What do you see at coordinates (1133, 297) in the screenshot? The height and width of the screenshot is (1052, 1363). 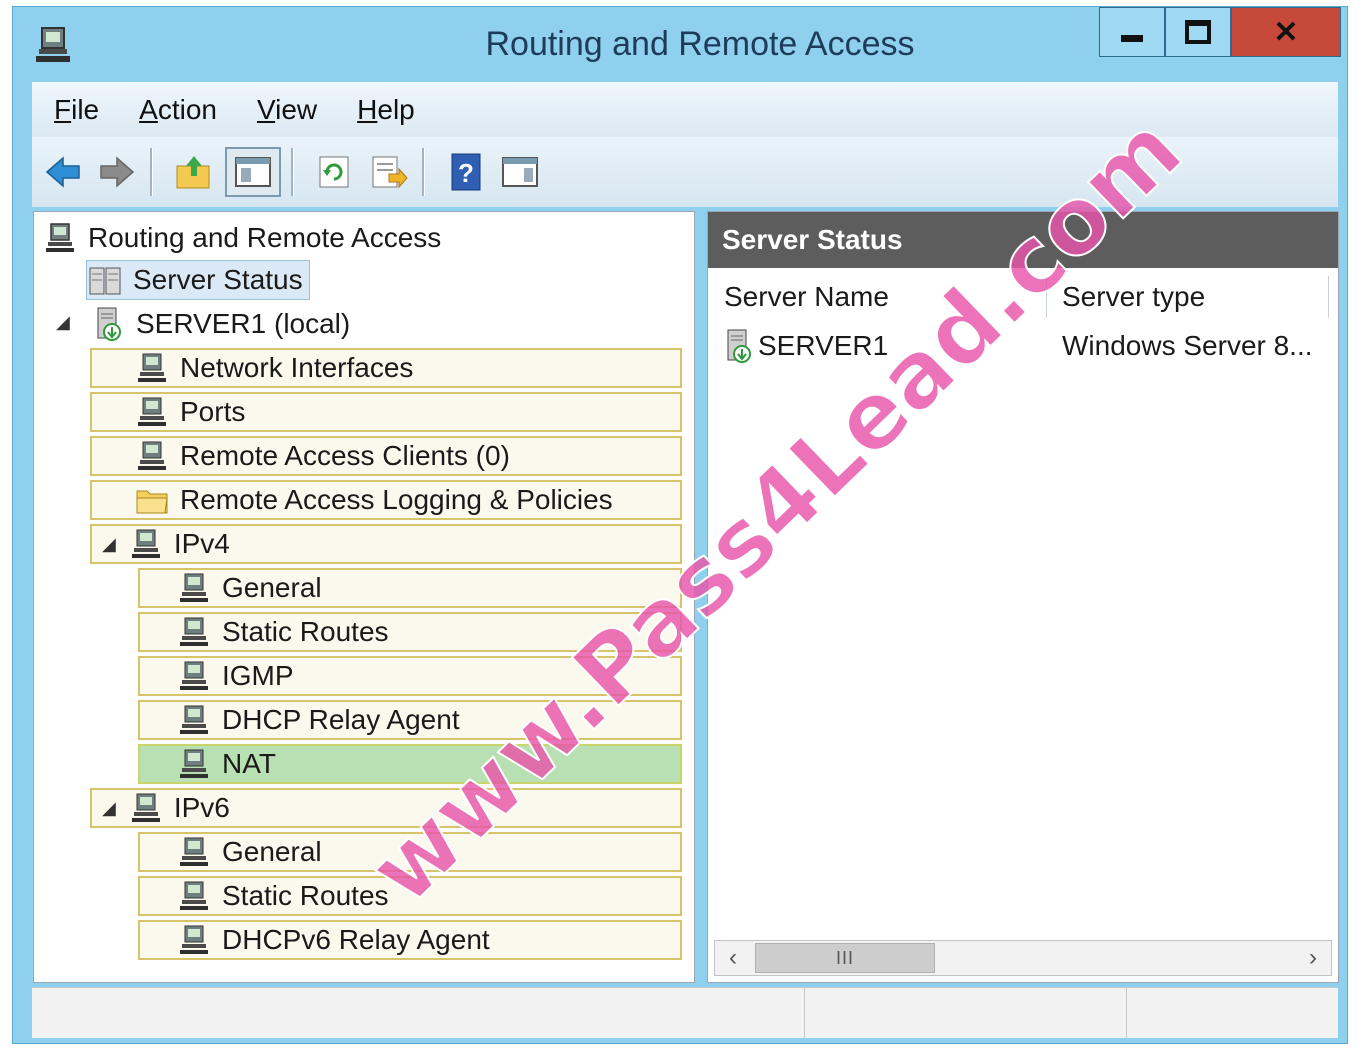 I see `column-header-server-type: Server type` at bounding box center [1133, 297].